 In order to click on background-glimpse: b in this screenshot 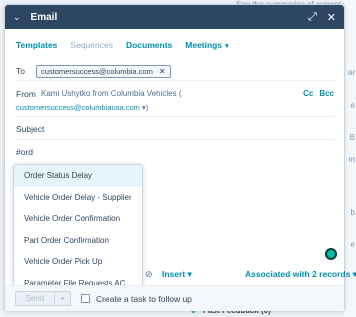, I will do `click(352, 212)`.